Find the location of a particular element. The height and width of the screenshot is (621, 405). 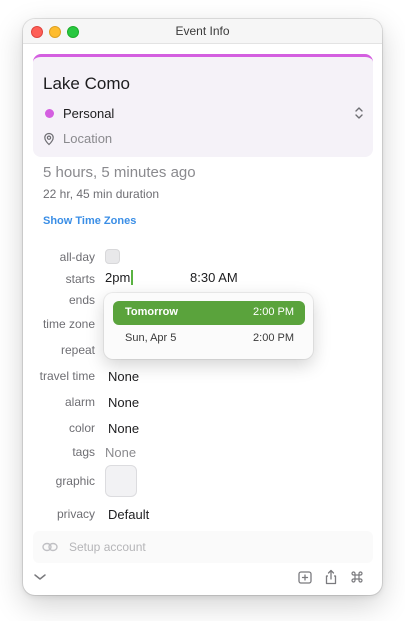

repeat-label: repeat is located at coordinates (77, 350).